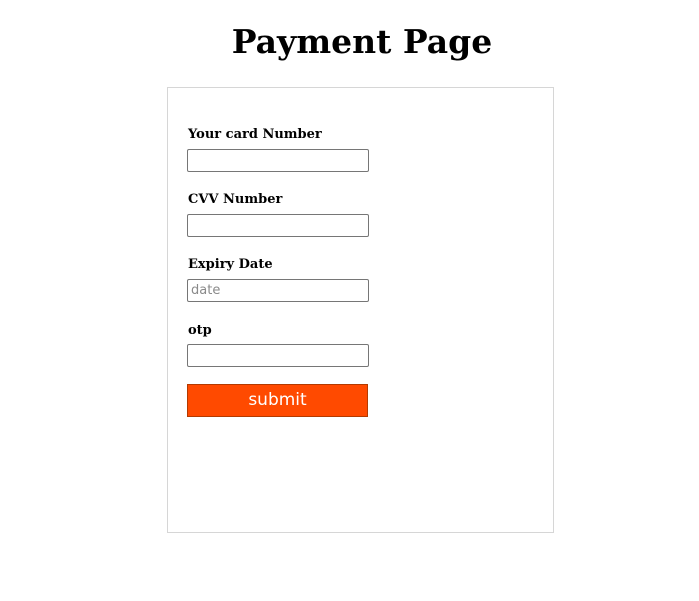 The image size is (699, 601). What do you see at coordinates (278, 160) in the screenshot?
I see `card-number-input` at bounding box center [278, 160].